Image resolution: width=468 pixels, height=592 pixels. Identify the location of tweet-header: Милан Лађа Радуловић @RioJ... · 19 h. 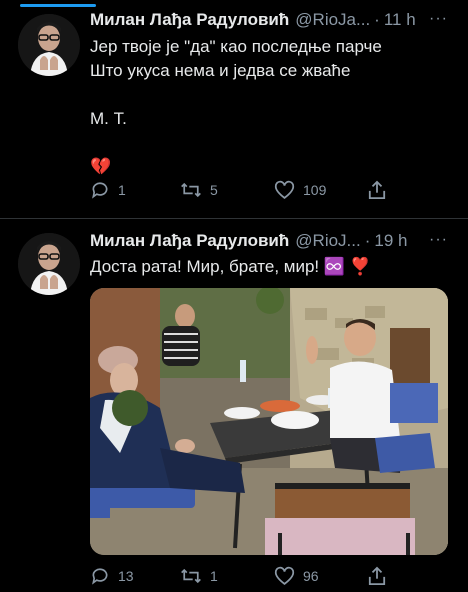
(269, 241).